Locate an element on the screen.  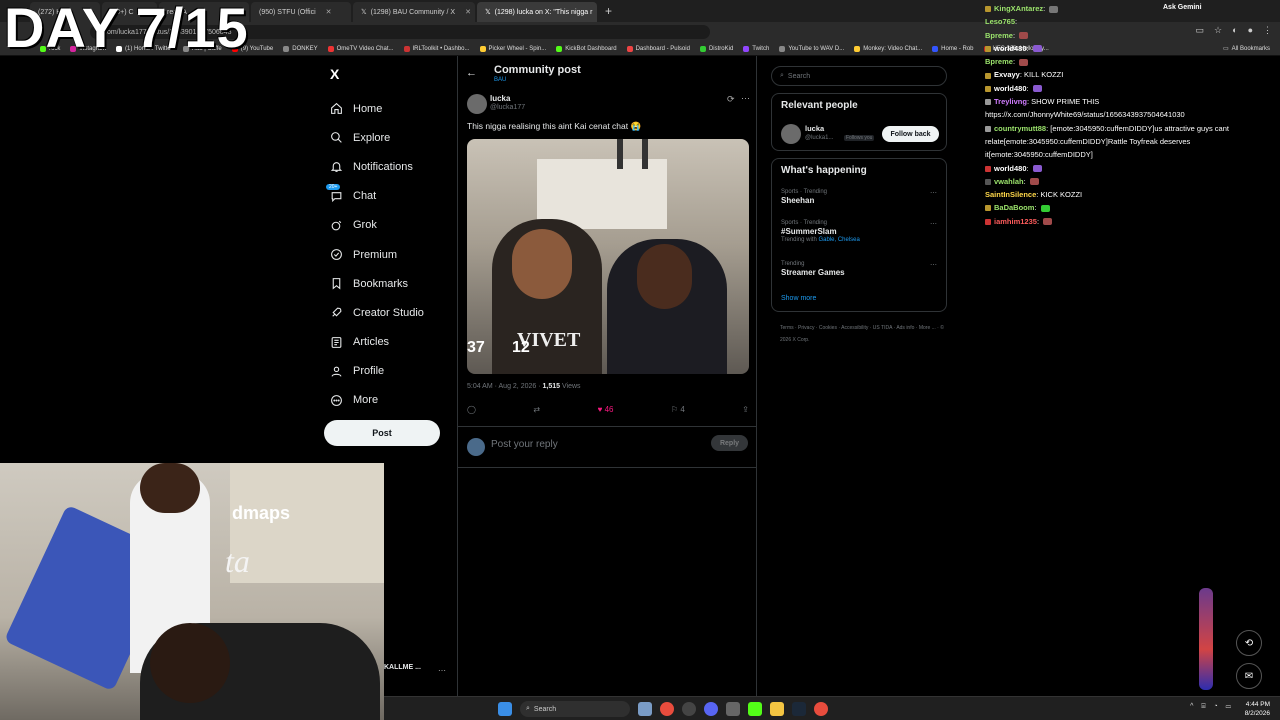
chat-username: KingXAntarez is located at coordinates (1019, 8).